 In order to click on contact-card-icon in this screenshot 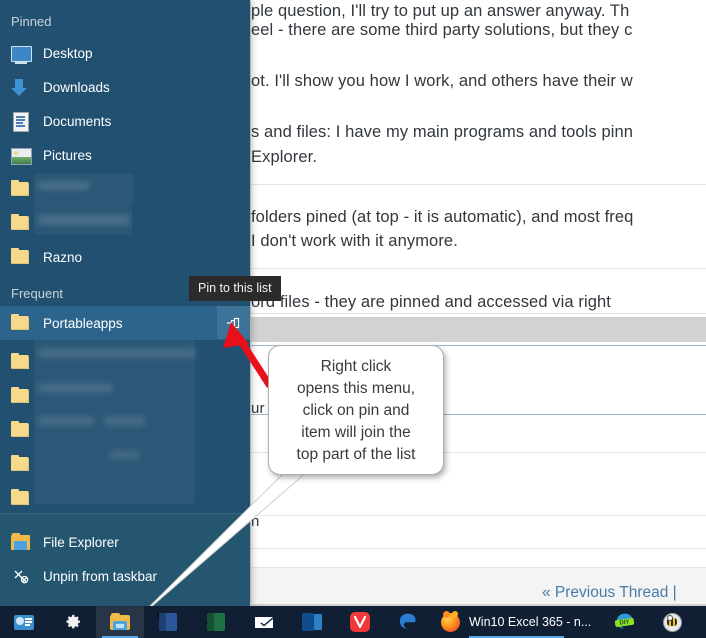, I will do `click(24, 622)`.